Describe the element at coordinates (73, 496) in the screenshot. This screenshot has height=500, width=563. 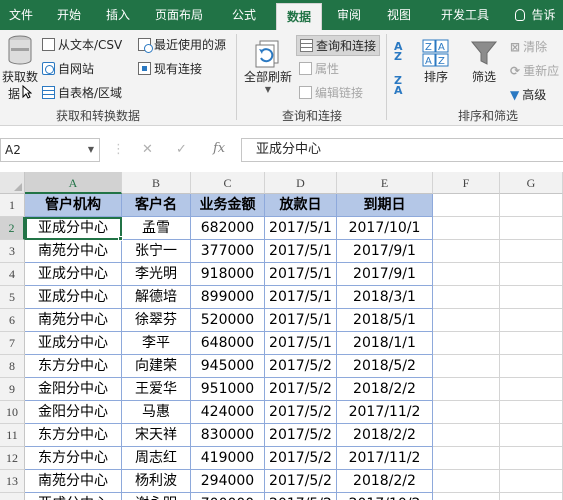
I see `table-cell: 亚成分中心` at that location.